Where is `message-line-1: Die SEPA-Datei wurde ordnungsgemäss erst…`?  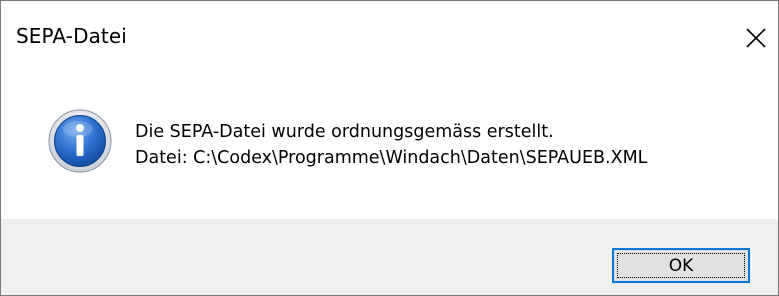
message-line-1: Die SEPA-Datei wurde ordnungsgemäss erst… is located at coordinates (344, 132).